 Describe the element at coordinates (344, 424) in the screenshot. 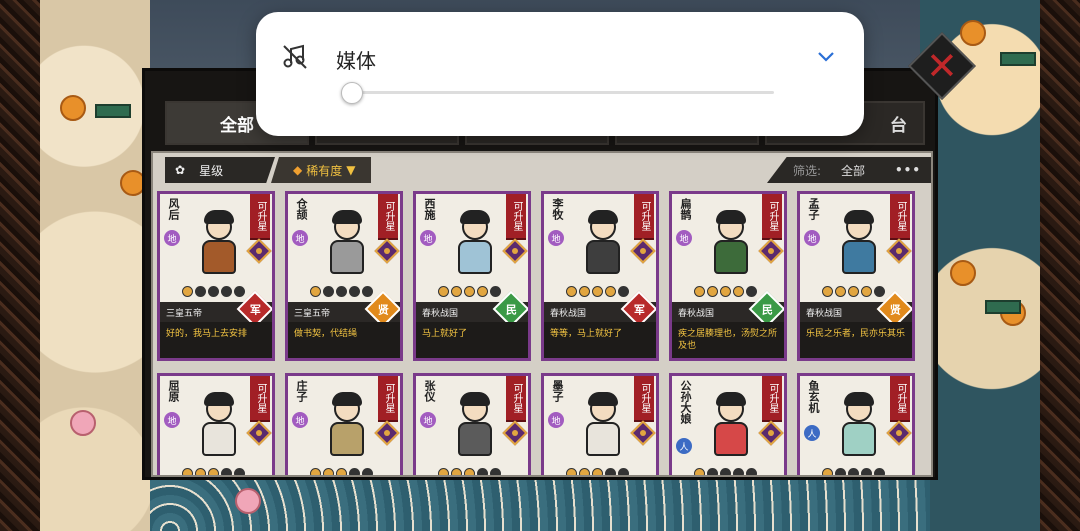

I see `hero-card: 庄子 地 可升星` at that location.